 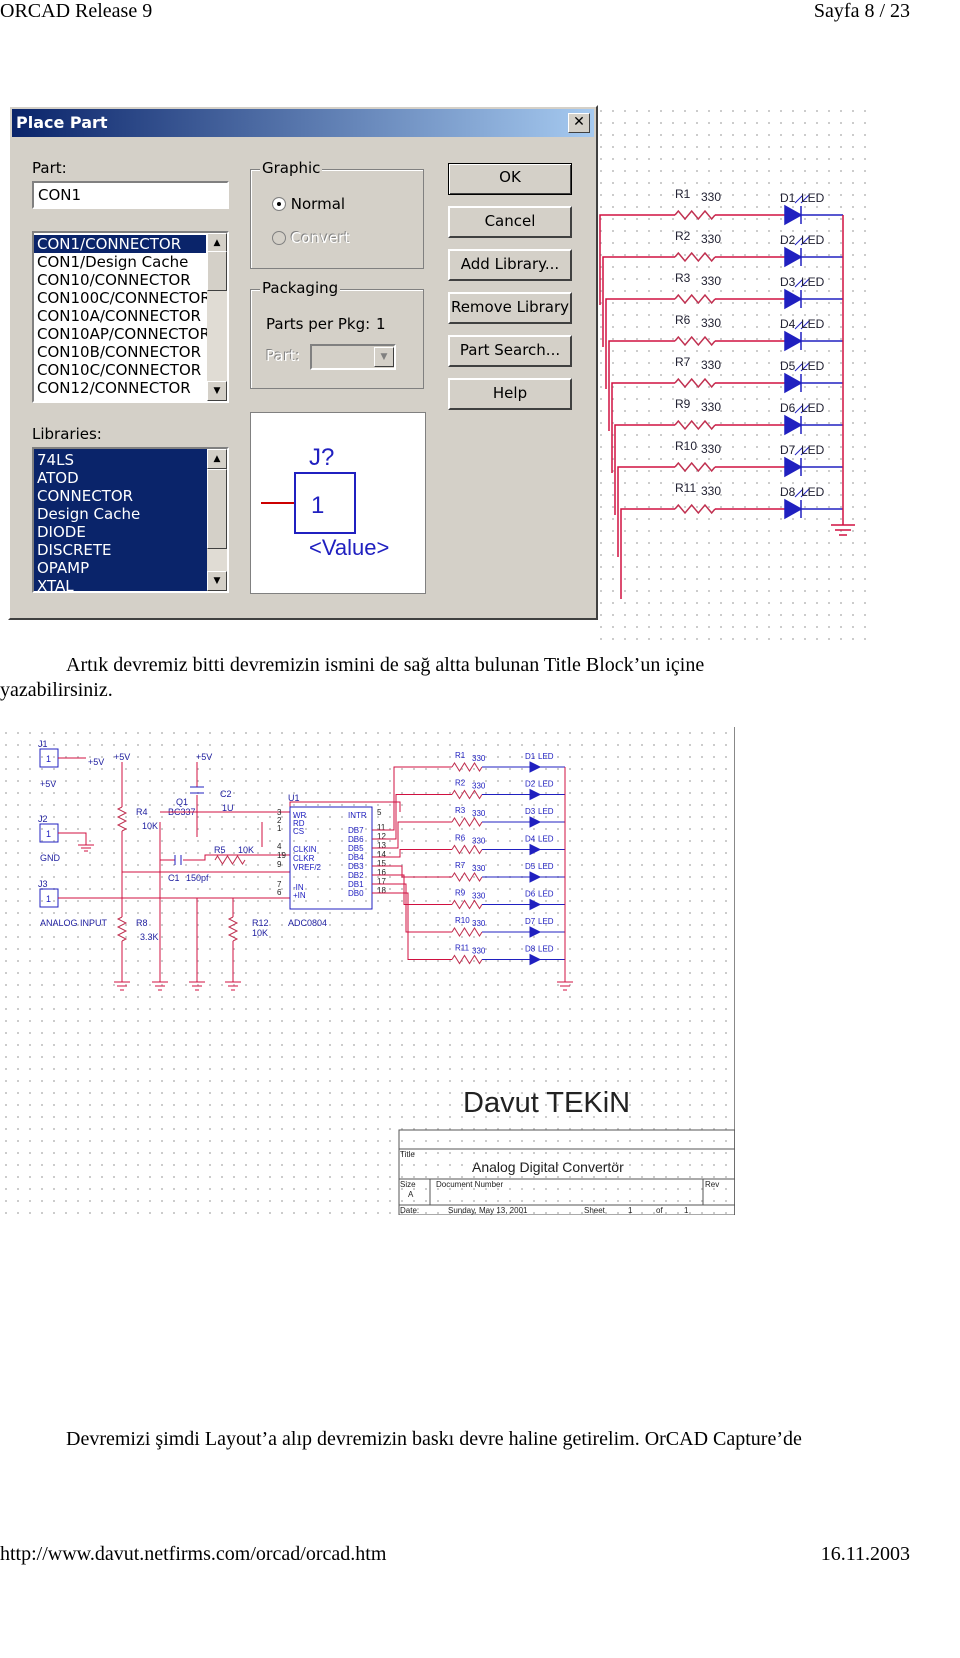 I want to click on r5-value: 10K, so click(x=246, y=850).